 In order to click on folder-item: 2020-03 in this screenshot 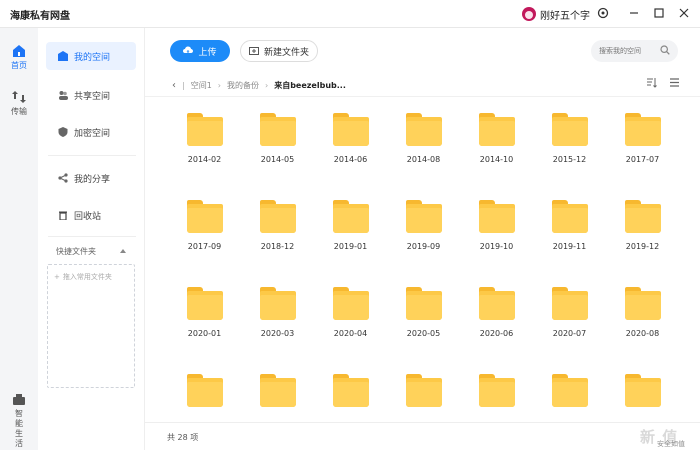, I will do `click(277, 330)`.